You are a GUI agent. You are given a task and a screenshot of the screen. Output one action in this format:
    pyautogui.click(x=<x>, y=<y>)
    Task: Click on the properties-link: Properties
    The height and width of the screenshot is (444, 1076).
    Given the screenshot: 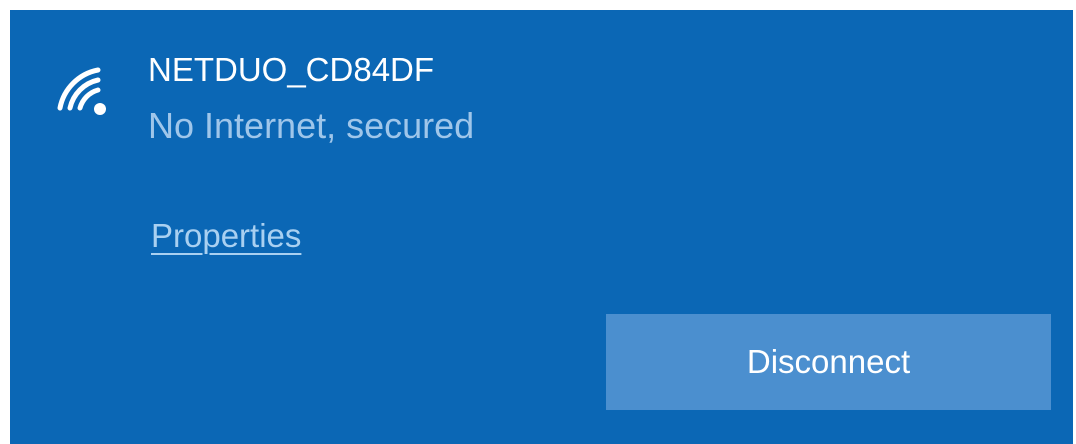 What is the action you would take?
    pyautogui.click(x=226, y=236)
    